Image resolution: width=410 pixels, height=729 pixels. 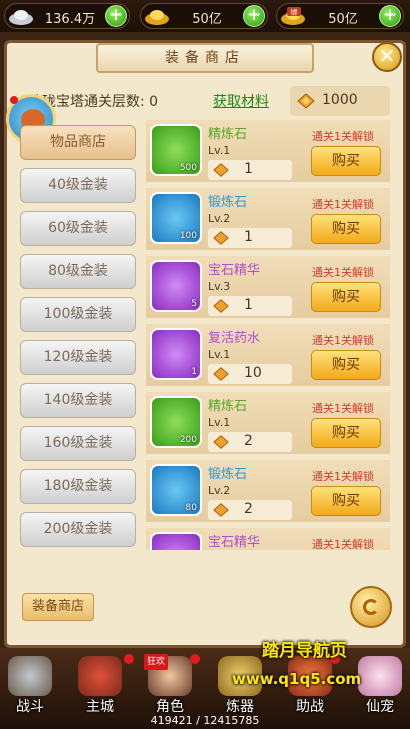 I want to click on gold-amount: 50亿, so click(x=207, y=19).